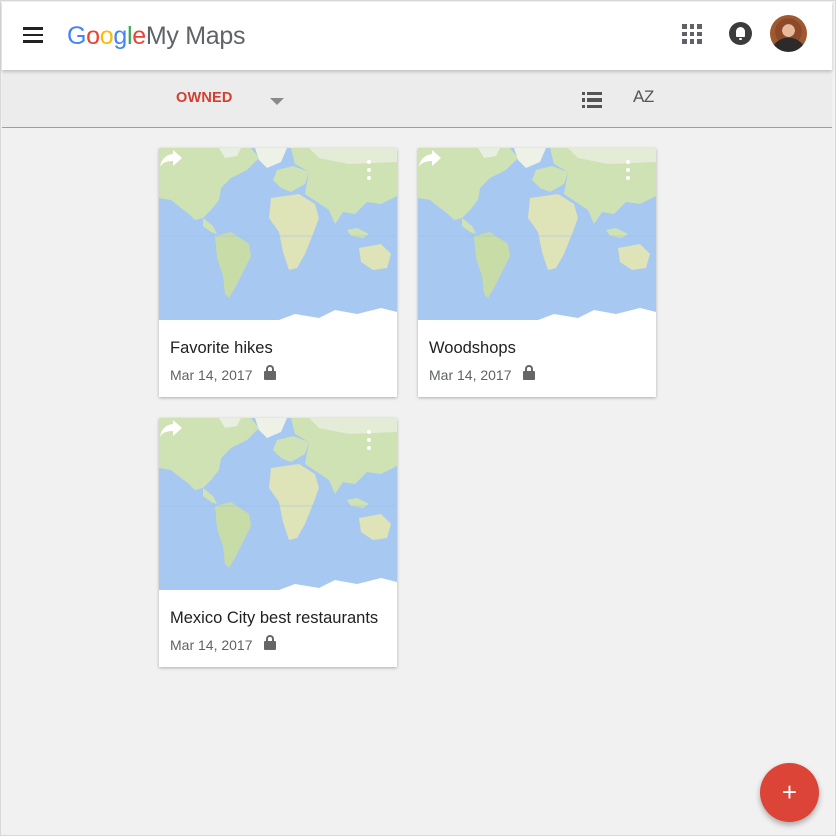  I want to click on dropdown-arrow-icon, so click(277, 101).